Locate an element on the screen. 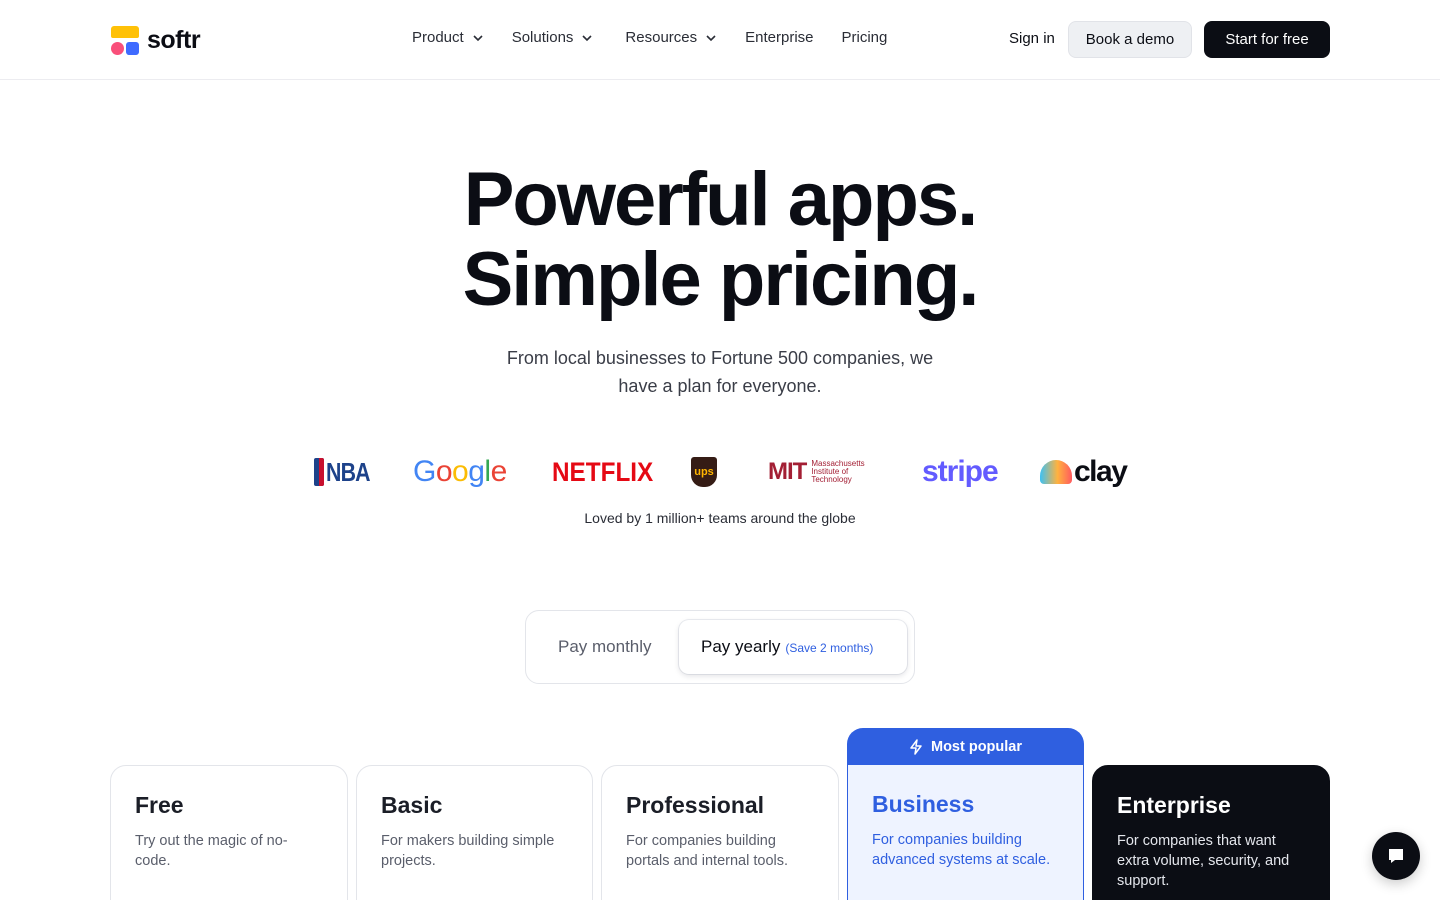 The image size is (1440, 900). clay-logo: clay is located at coordinates (1084, 472).